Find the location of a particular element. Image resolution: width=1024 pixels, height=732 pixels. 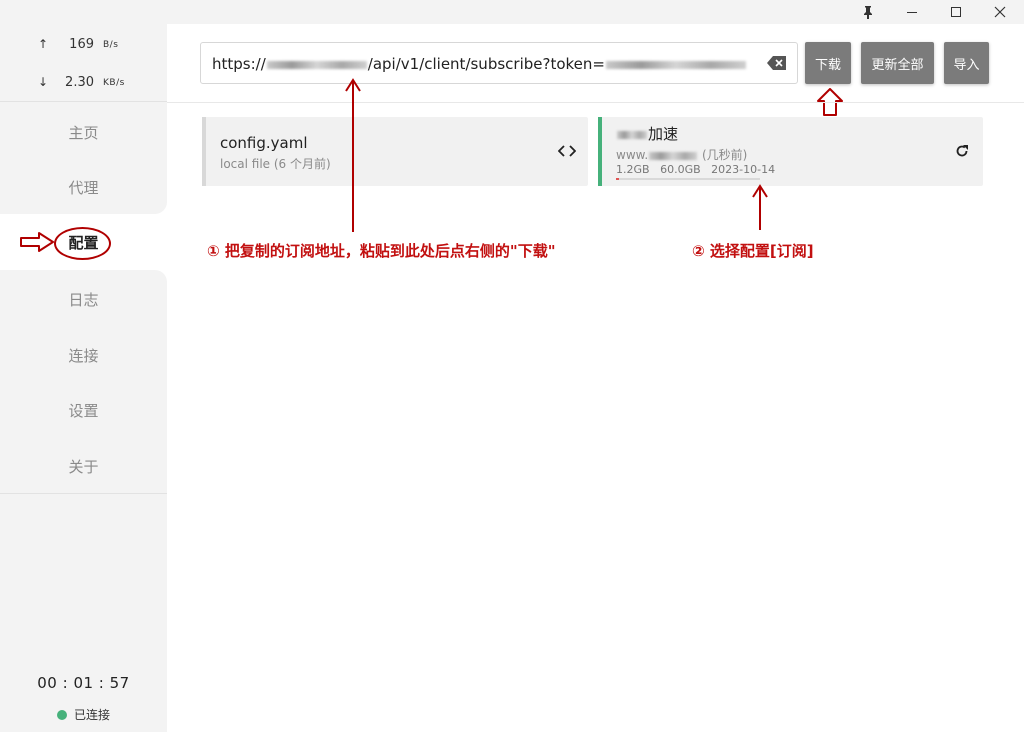

blurred-token is located at coordinates (675, 64).